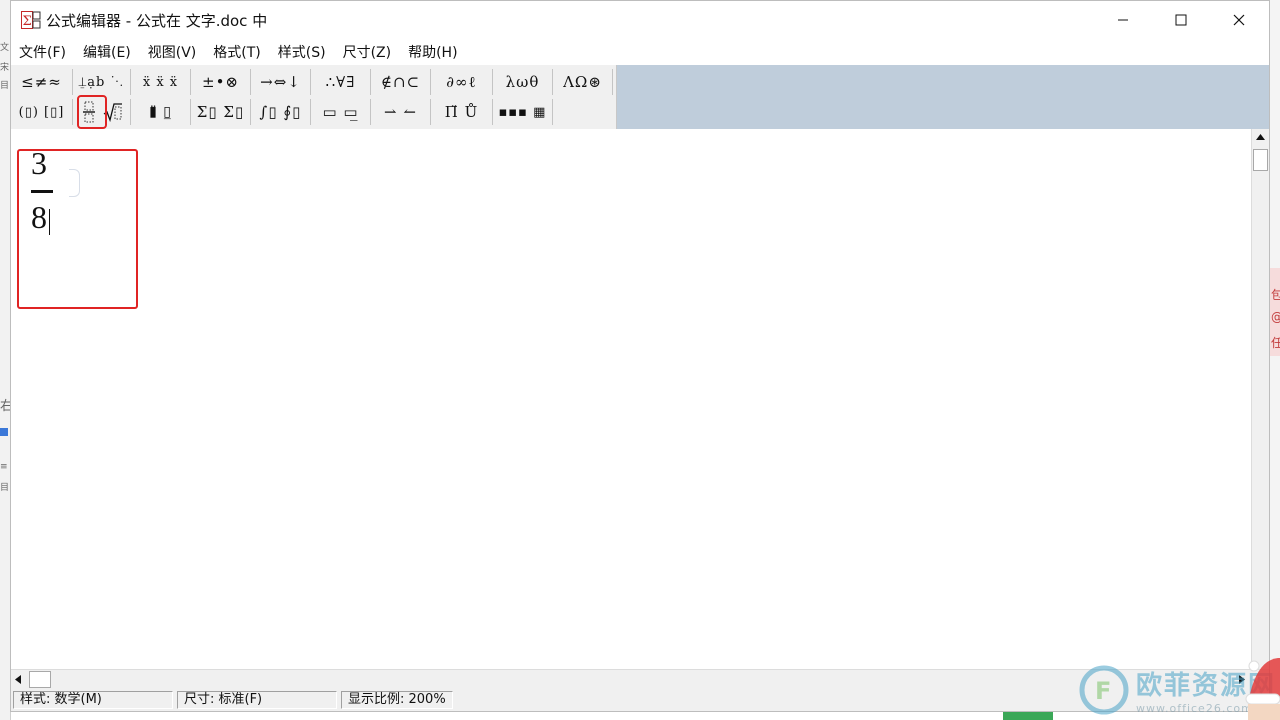 This screenshot has height=720, width=1280. I want to click on embellishments-icon: ẍ ẍ ẍ, so click(160, 82).